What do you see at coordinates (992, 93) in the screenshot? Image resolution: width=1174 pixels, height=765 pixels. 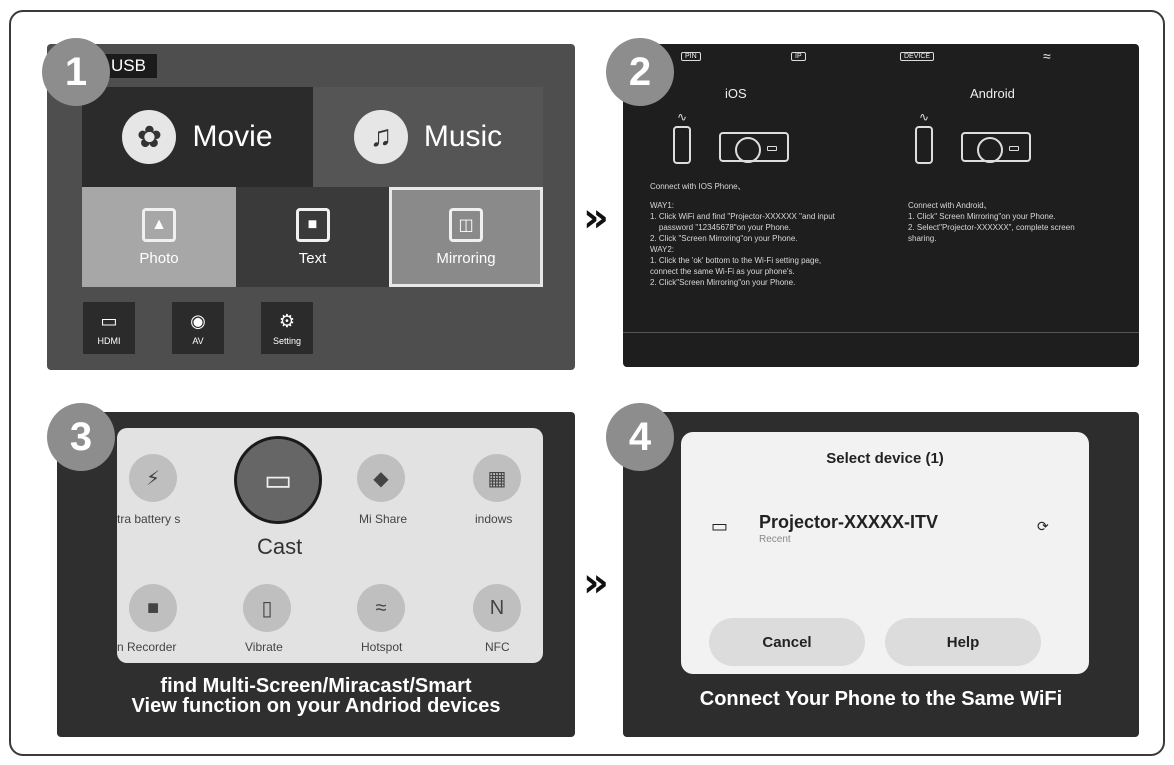 I see `android-title: Android` at bounding box center [992, 93].